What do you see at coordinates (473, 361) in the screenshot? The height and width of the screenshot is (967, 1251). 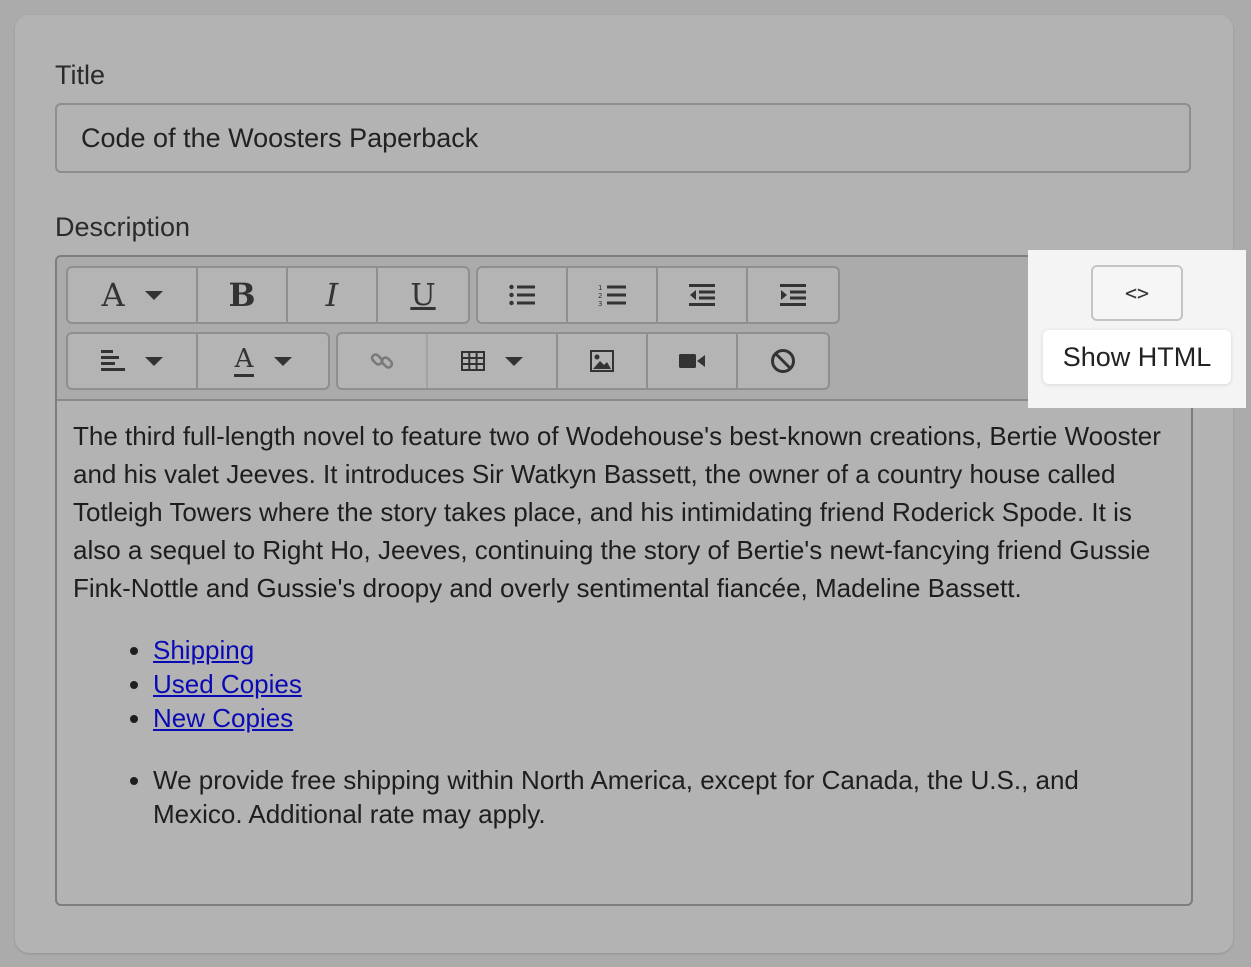 I see `table-icon` at bounding box center [473, 361].